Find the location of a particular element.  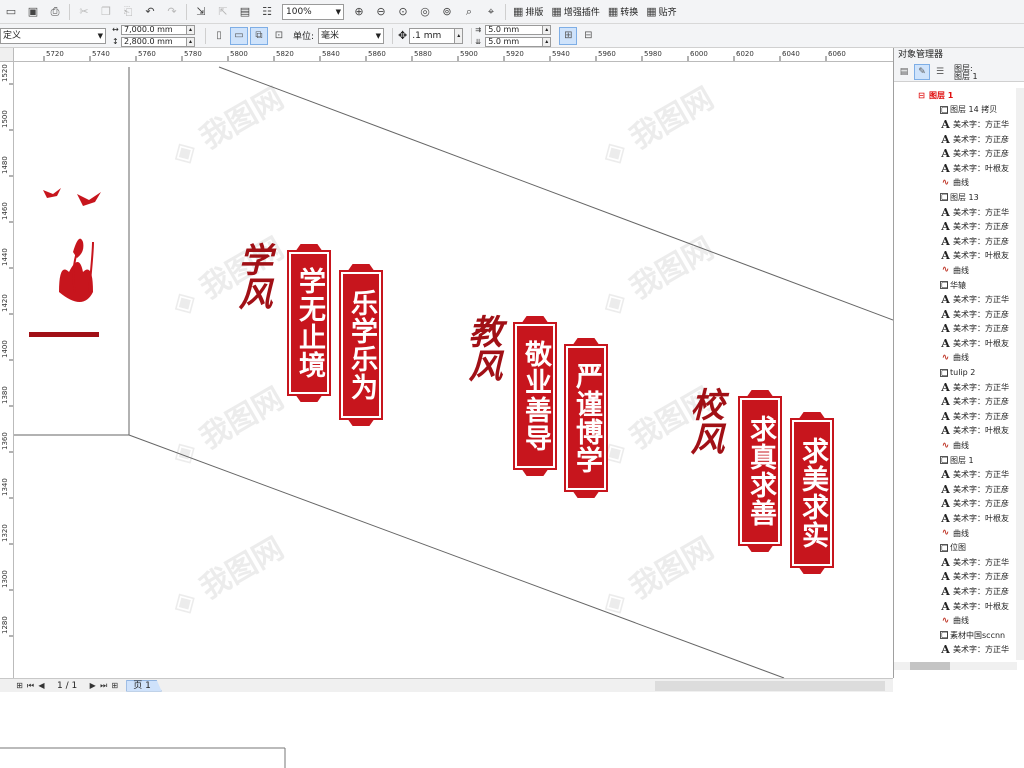

zoom-select: 100% ▼ is located at coordinates (313, 11).